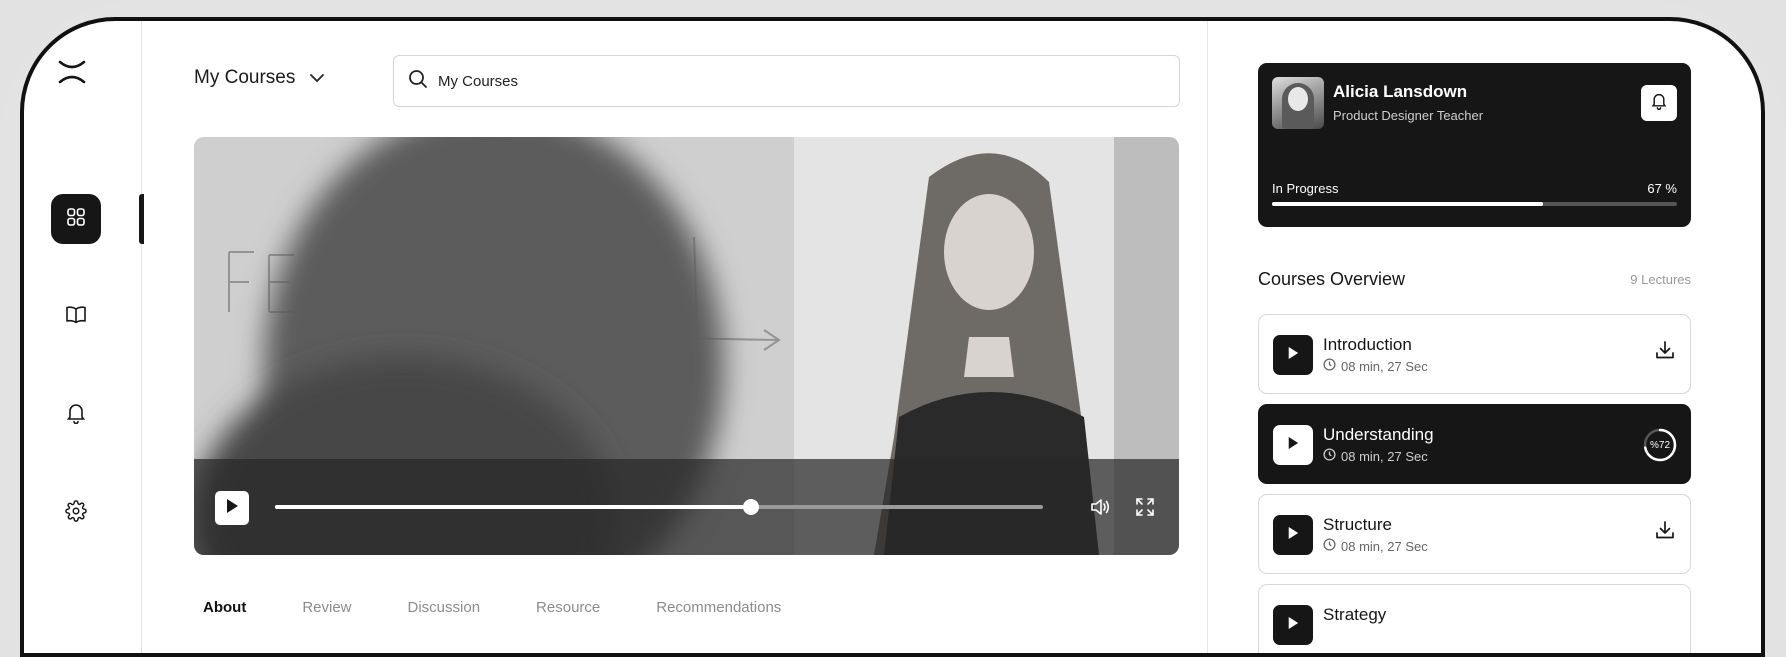 The image size is (1786, 657). I want to click on lecture-title: Structure, so click(1357, 524).